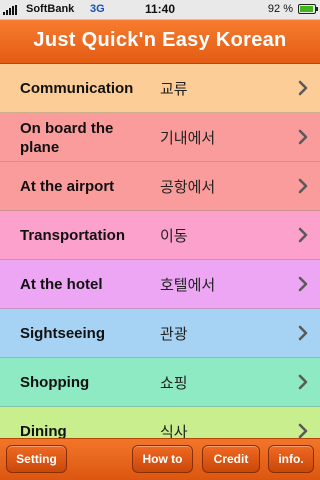 This screenshot has height=480, width=320. Describe the element at coordinates (160, 10) in the screenshot. I see `status-bar: SoftBank 3G 11:40 92 %` at that location.